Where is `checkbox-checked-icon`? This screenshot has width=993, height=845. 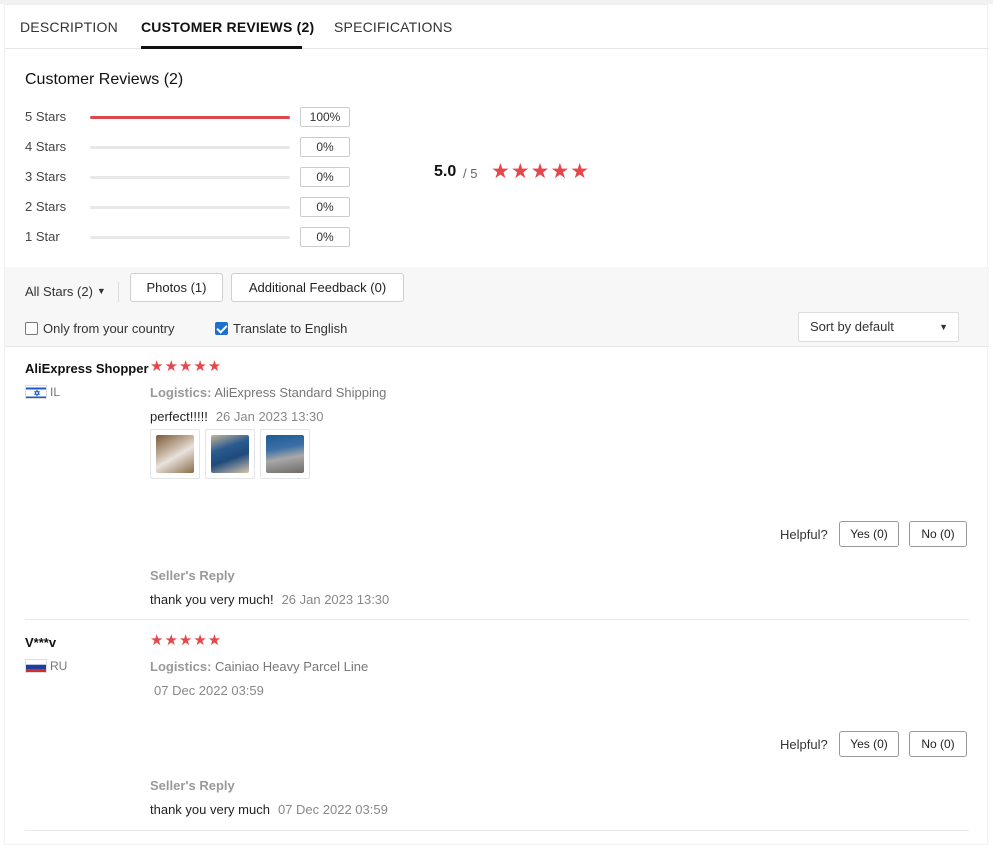 checkbox-checked-icon is located at coordinates (221, 328).